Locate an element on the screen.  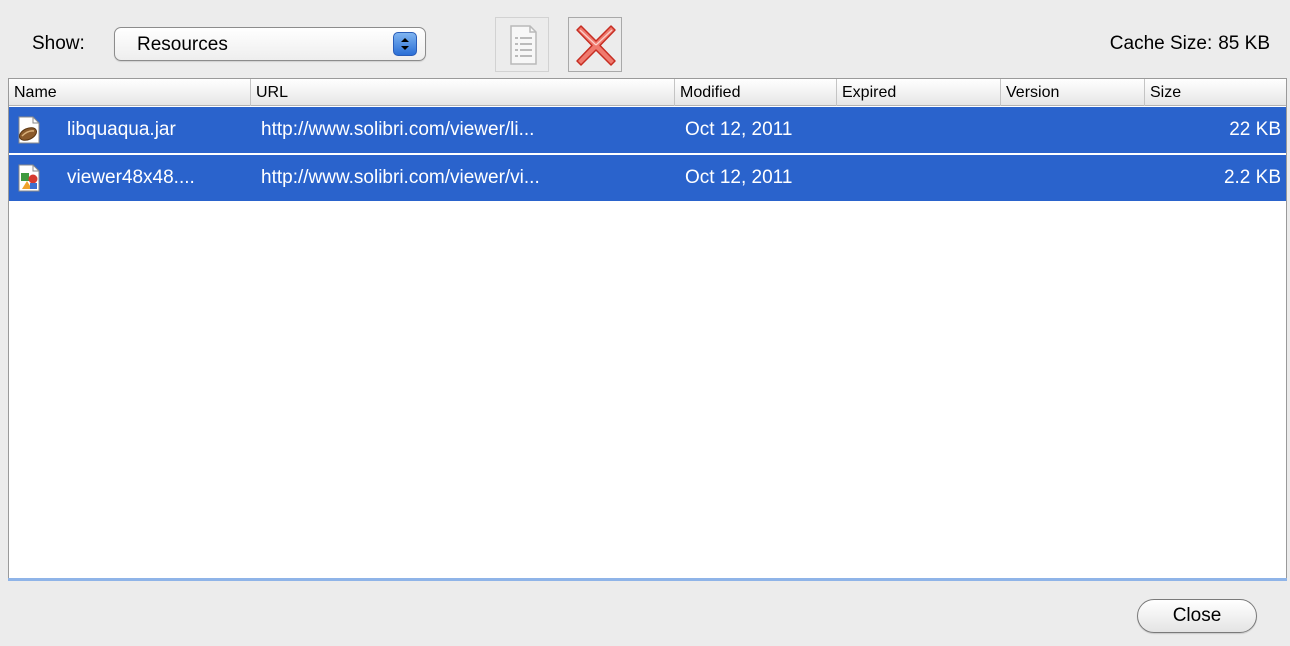
show-select-value: Resources is located at coordinates (182, 44).